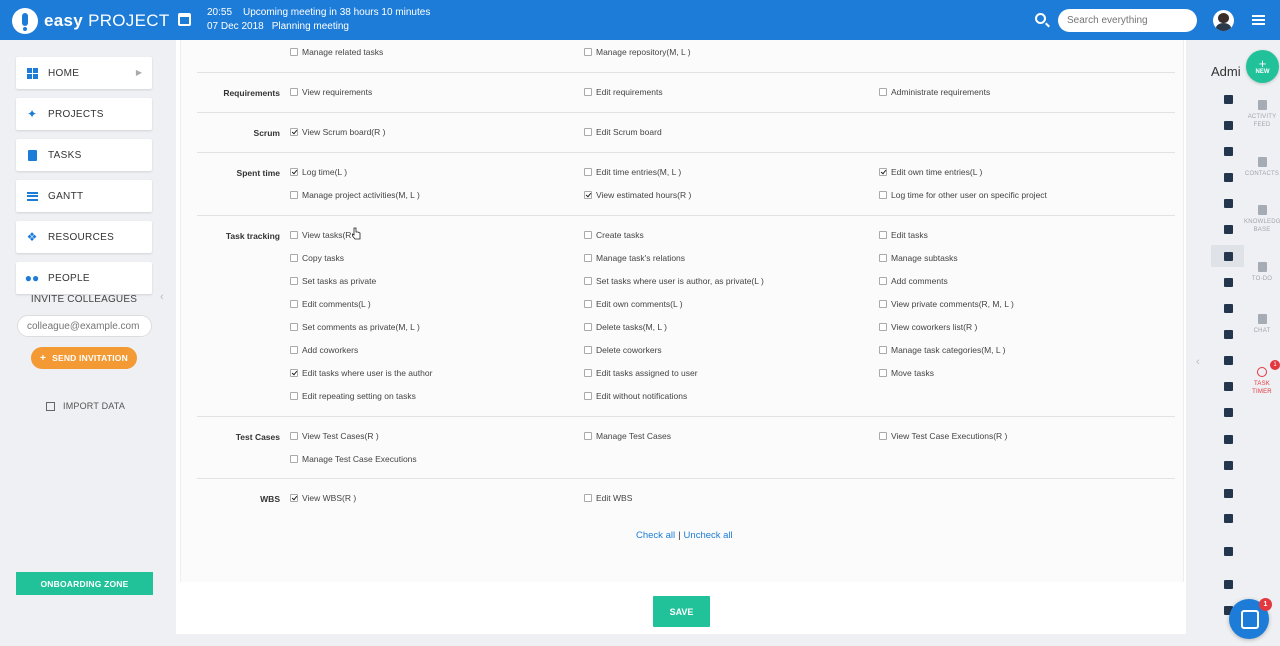 This screenshot has width=1280, height=646. Describe the element at coordinates (1228, 439) in the screenshot. I see `filter-icon` at that location.